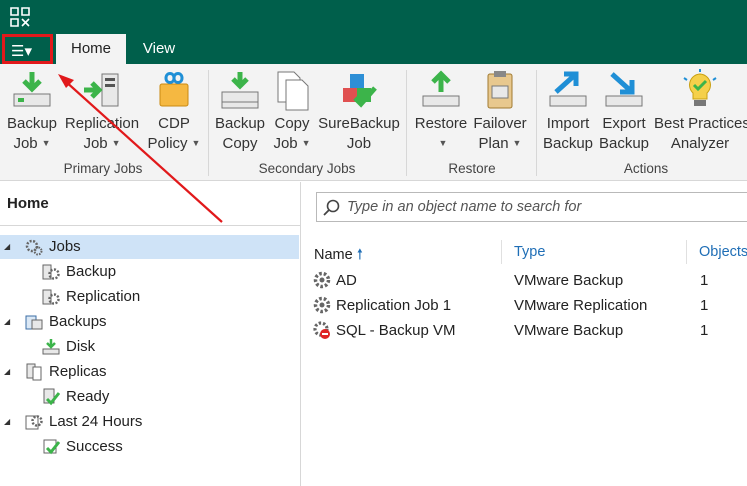  I want to click on tree-item-backups: ◢ Backups, so click(149, 322).